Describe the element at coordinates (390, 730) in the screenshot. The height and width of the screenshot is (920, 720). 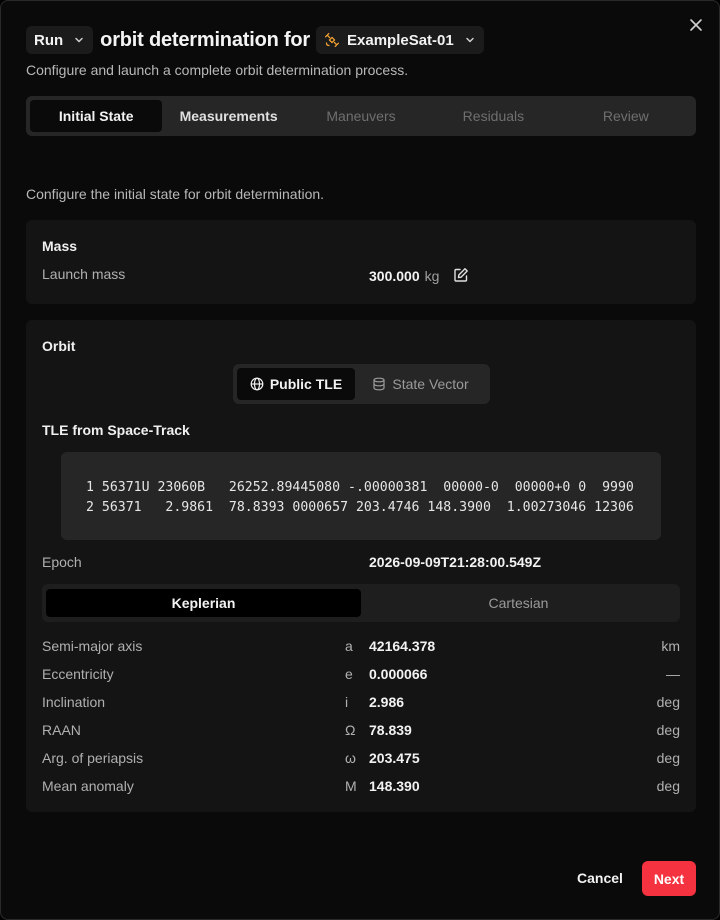
I see `element-value: 78.839` at that location.